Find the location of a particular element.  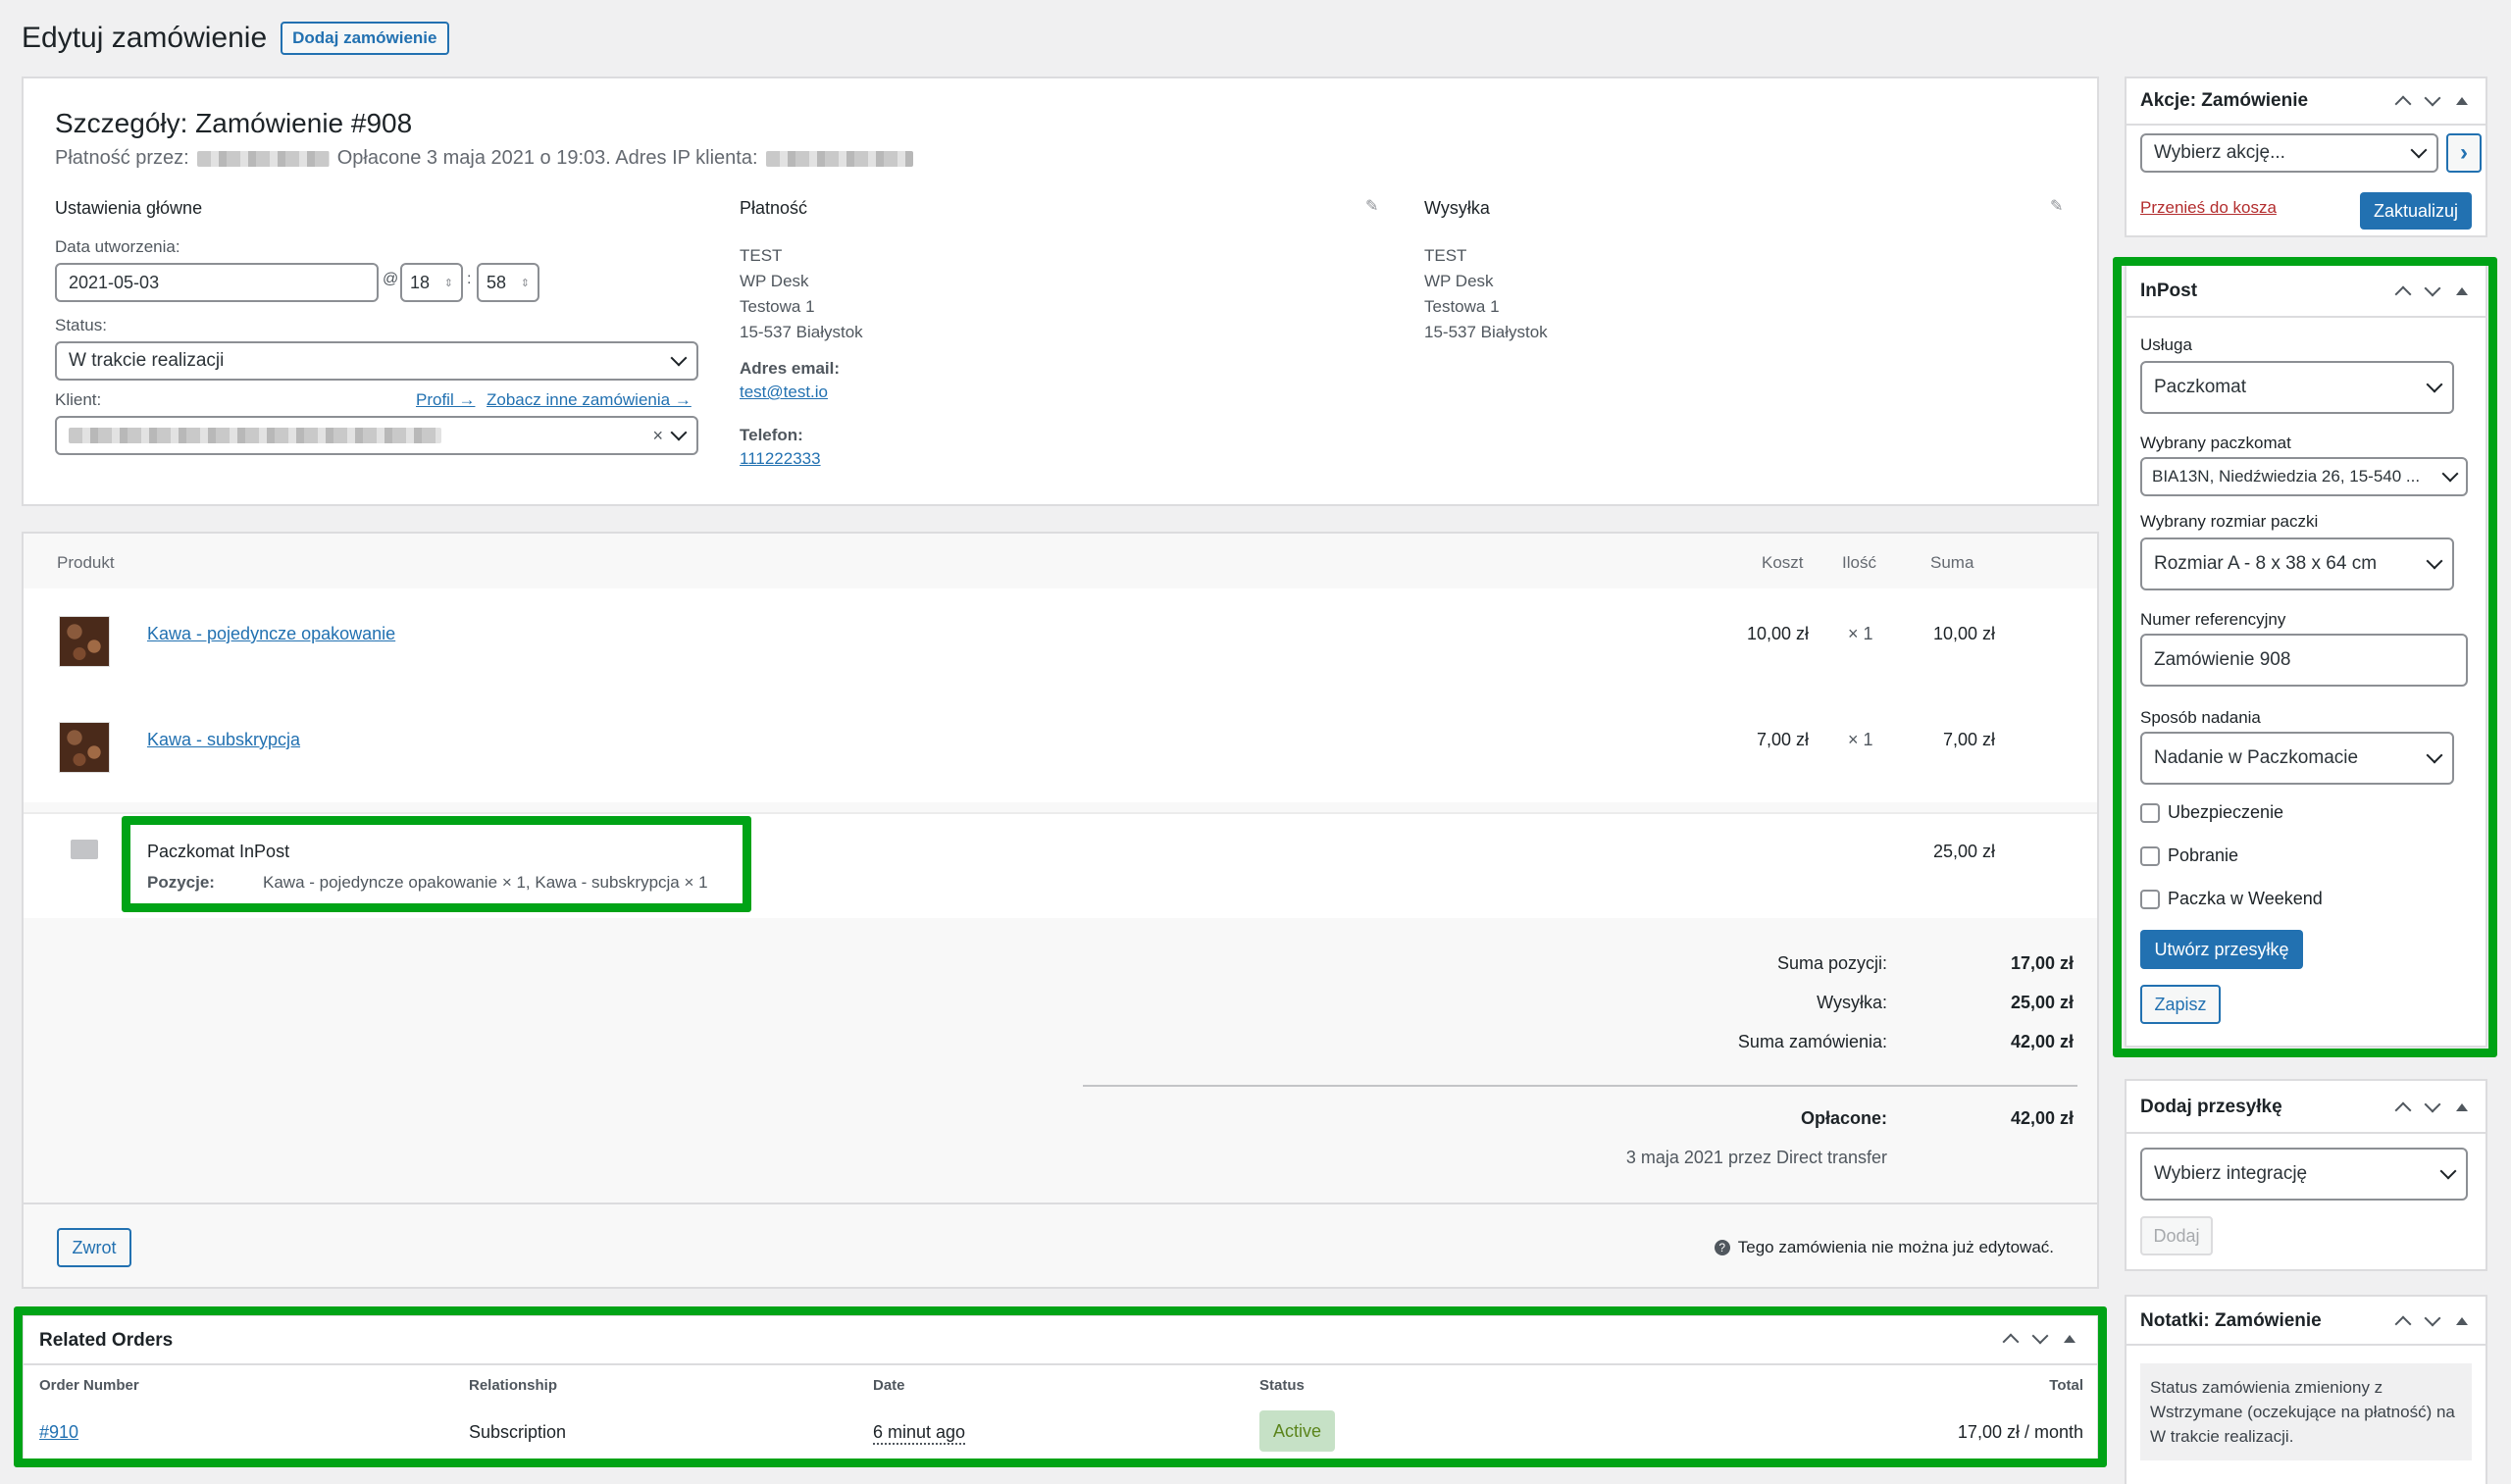

profile-link: Profil → is located at coordinates (445, 400).